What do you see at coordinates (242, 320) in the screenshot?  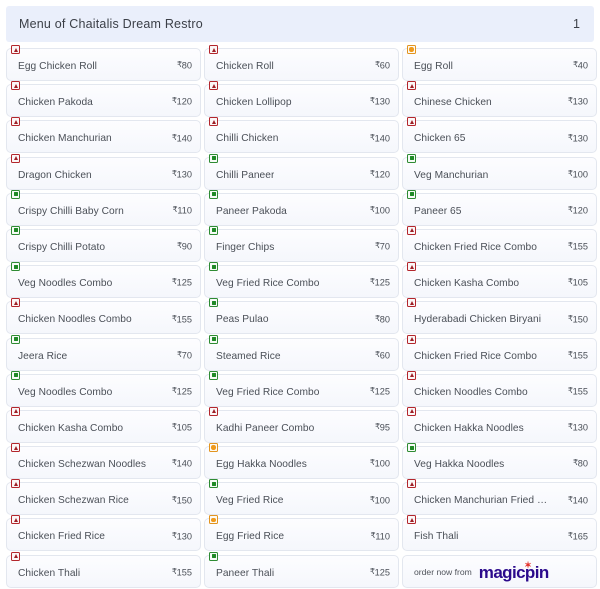 I see `menu-item-name: Peas Pulao` at bounding box center [242, 320].